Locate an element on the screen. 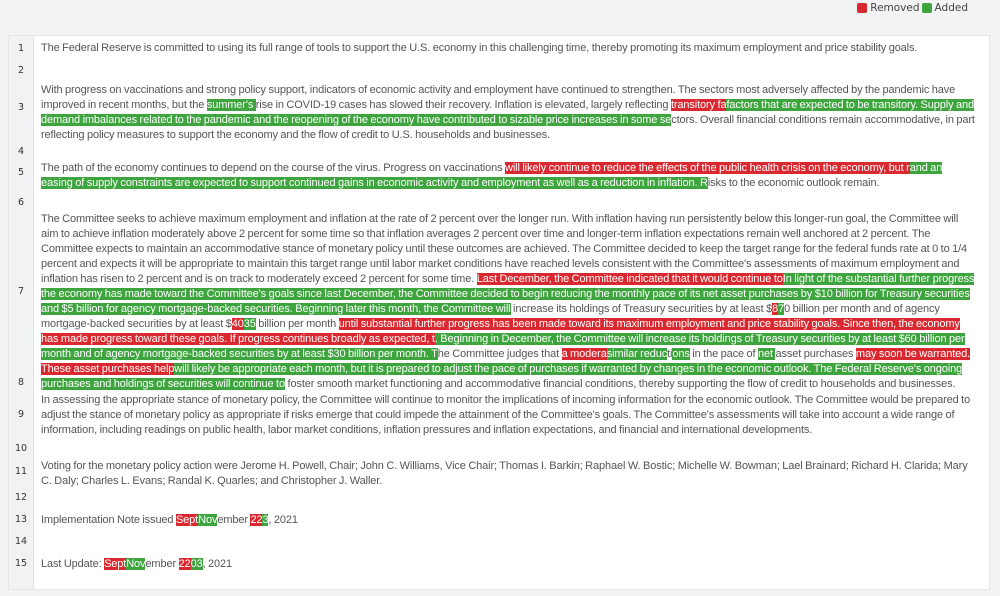 Image resolution: width=1000 pixels, height=596 pixels. line-number: 10 is located at coordinates (21, 448).